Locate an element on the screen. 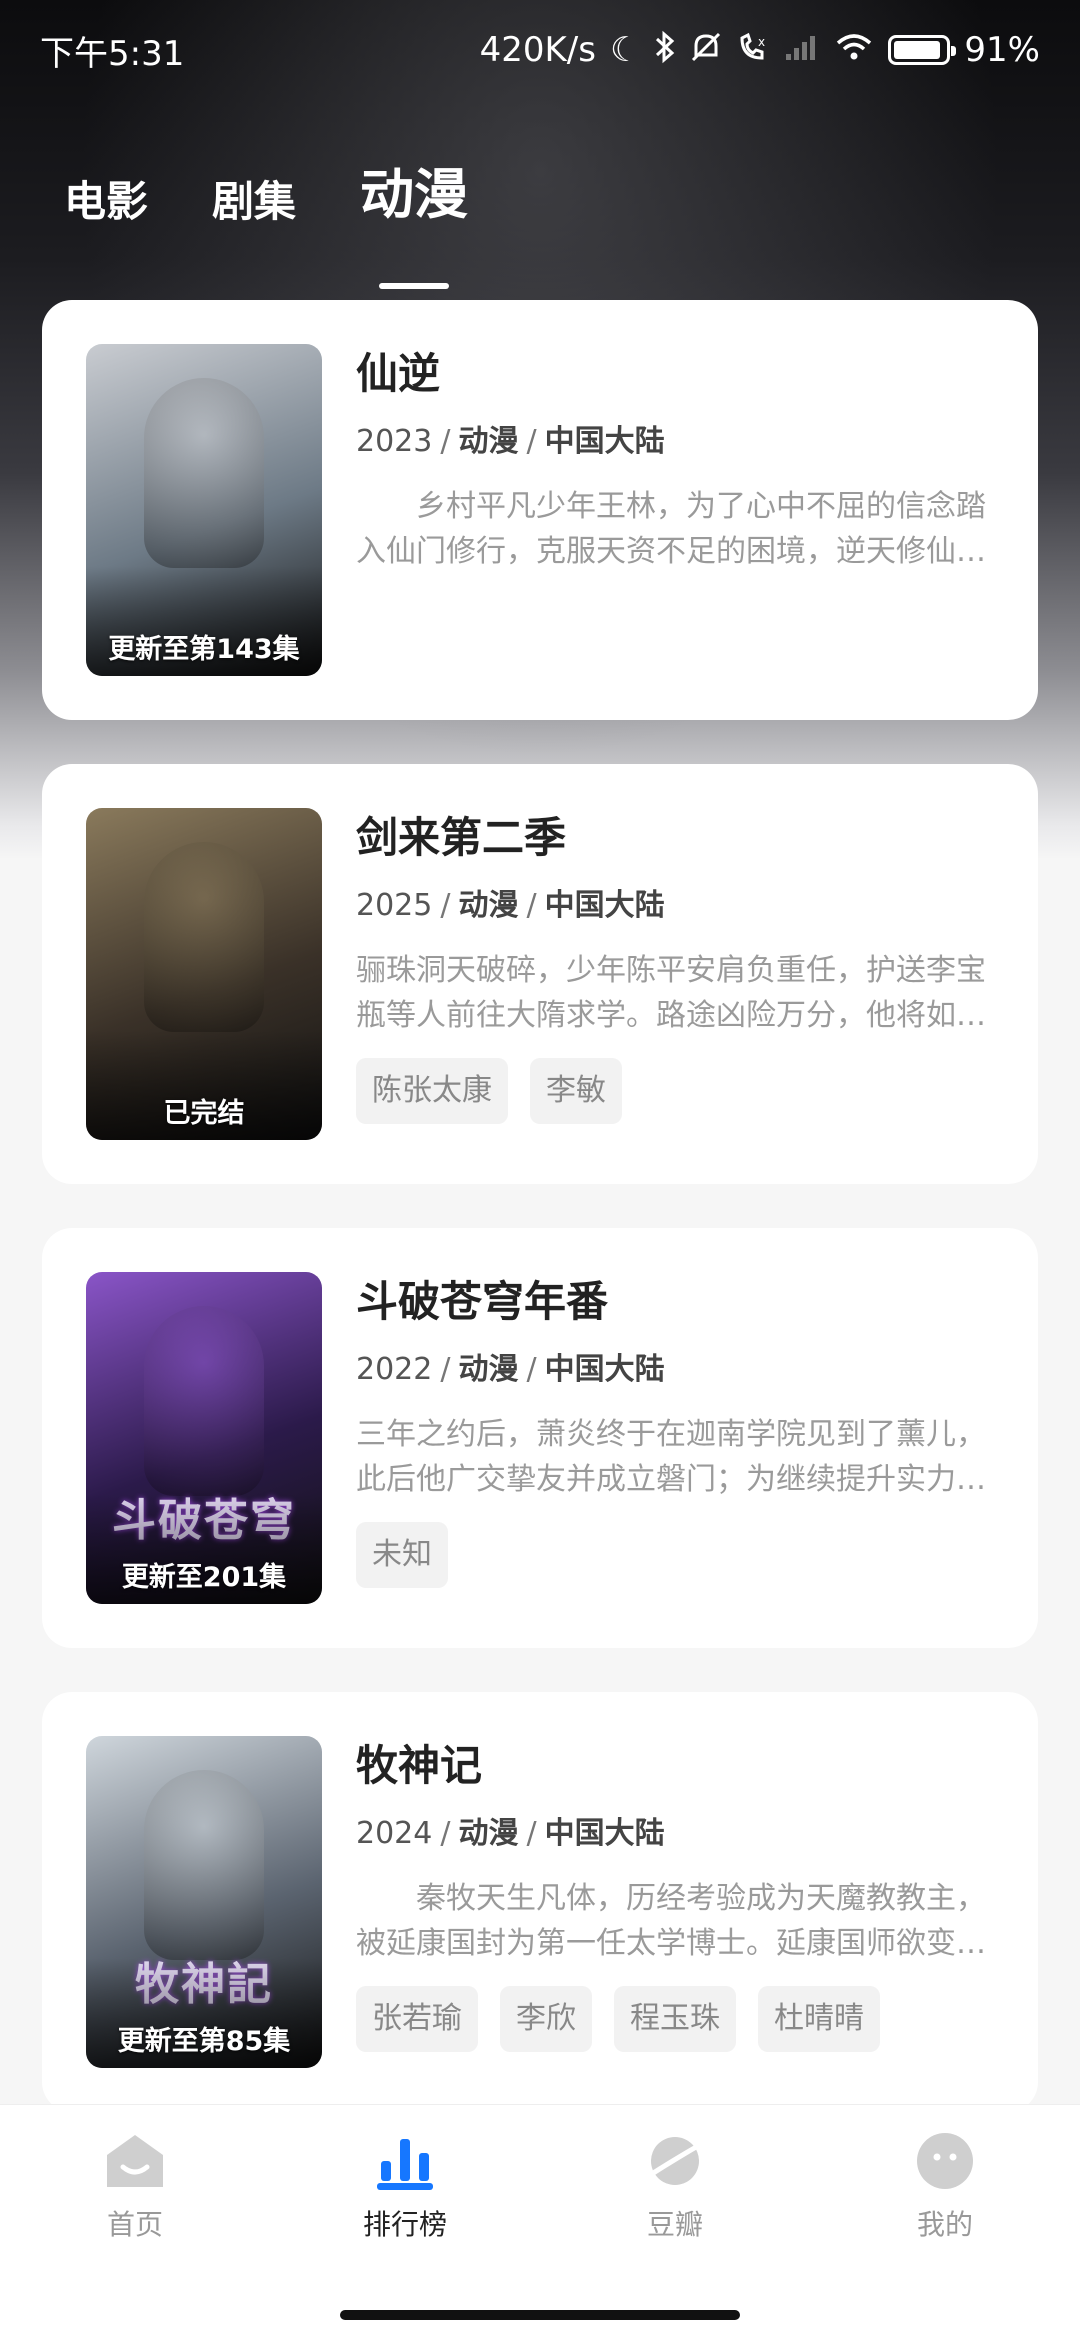 Image resolution: width=1080 pixels, height=2340 pixels. meta-year: 2025 is located at coordinates (394, 905).